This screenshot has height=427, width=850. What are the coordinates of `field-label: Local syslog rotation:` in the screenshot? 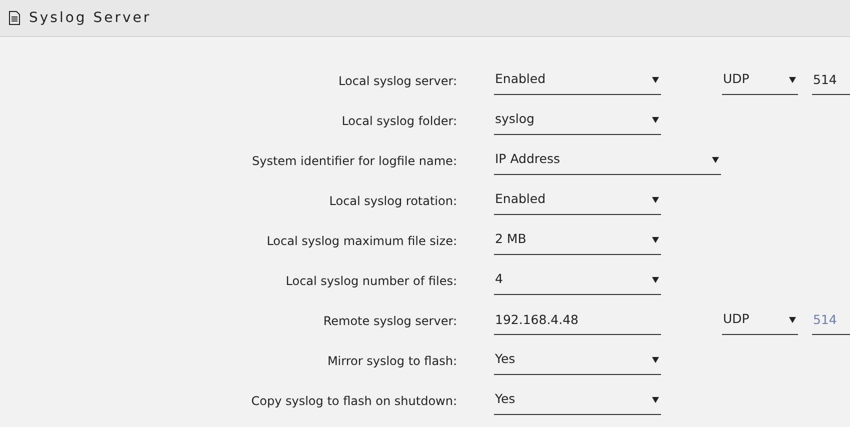 It's located at (393, 201).